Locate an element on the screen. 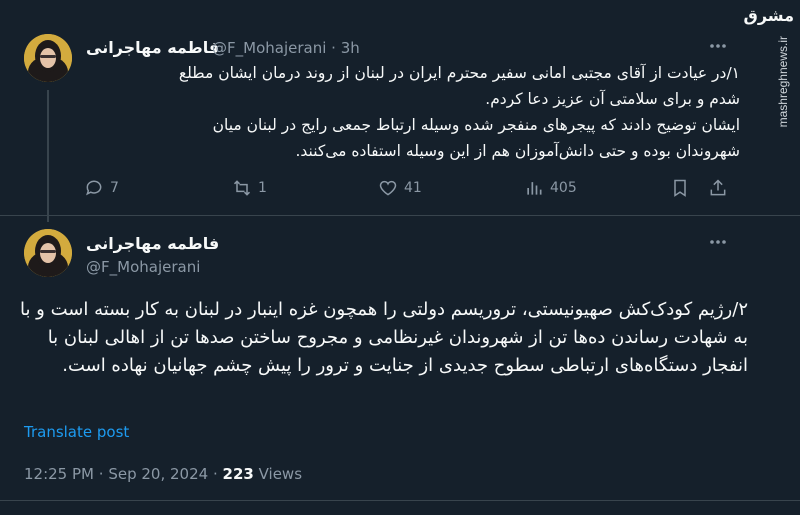 This screenshot has width=800, height=515. thread-line is located at coordinates (48, 156).